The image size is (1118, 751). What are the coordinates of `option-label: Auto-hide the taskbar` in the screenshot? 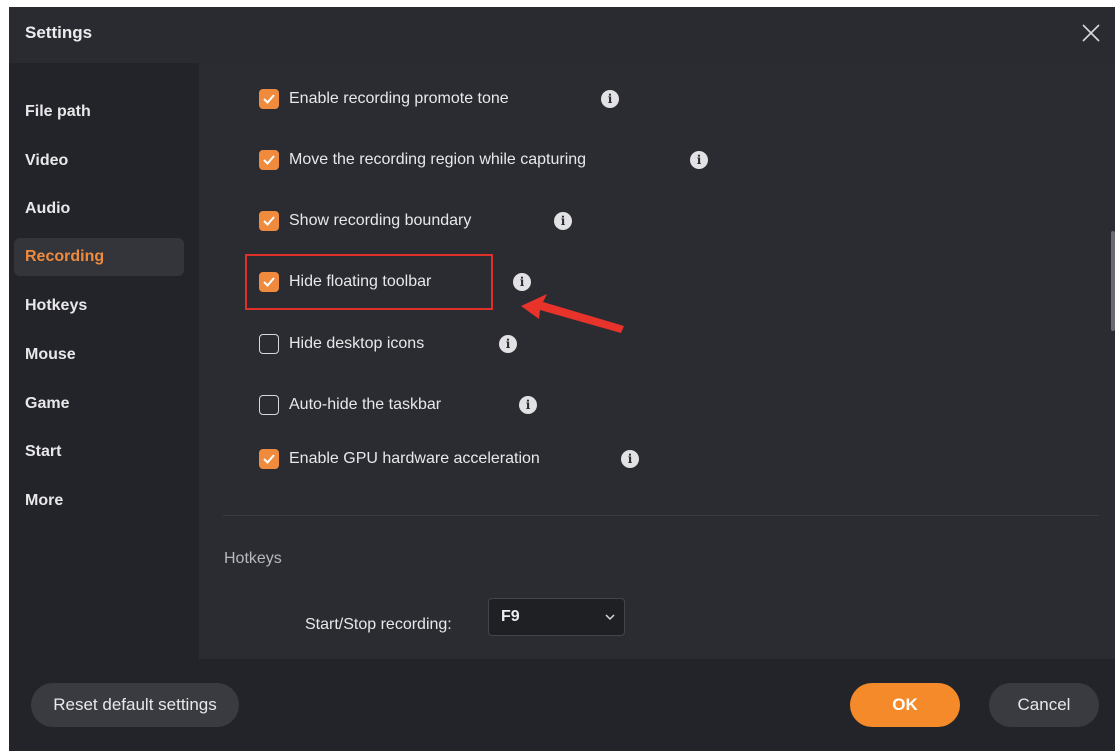 It's located at (365, 404).